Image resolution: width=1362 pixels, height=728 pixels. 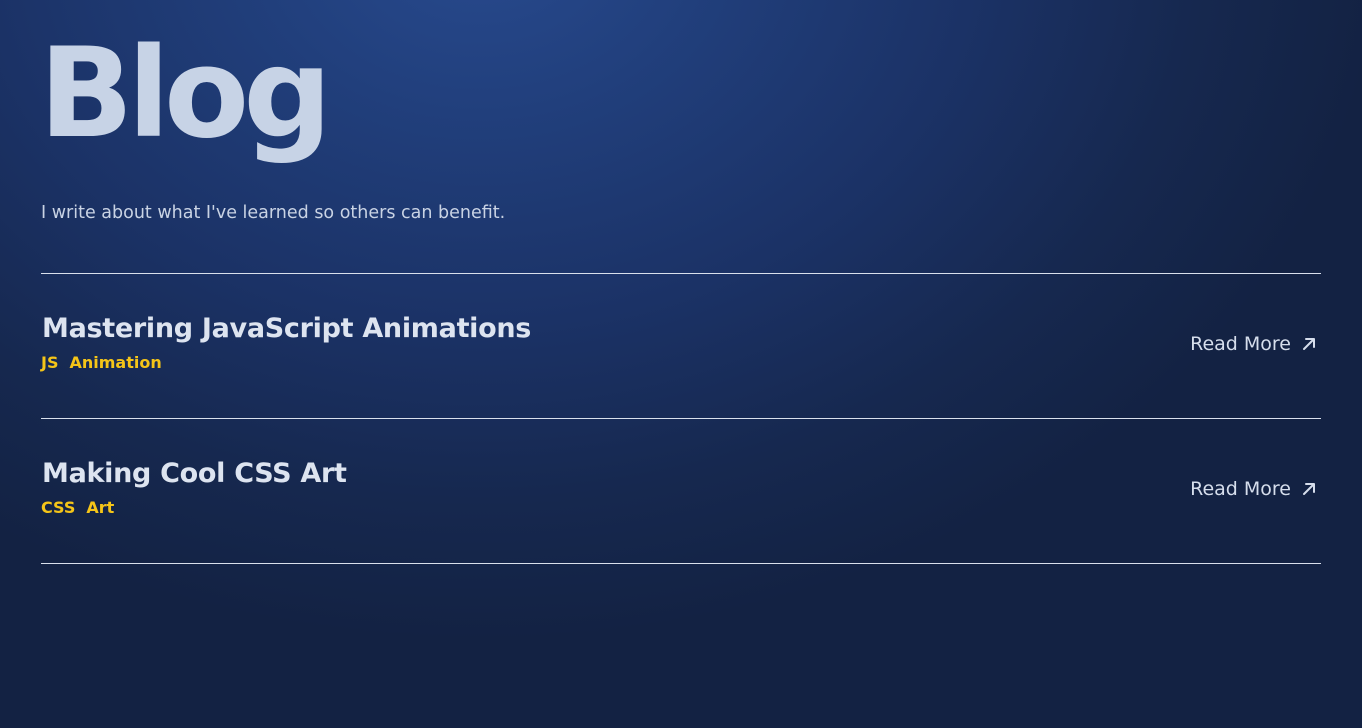 I want to click on page-title: Blog, so click(x=185, y=94).